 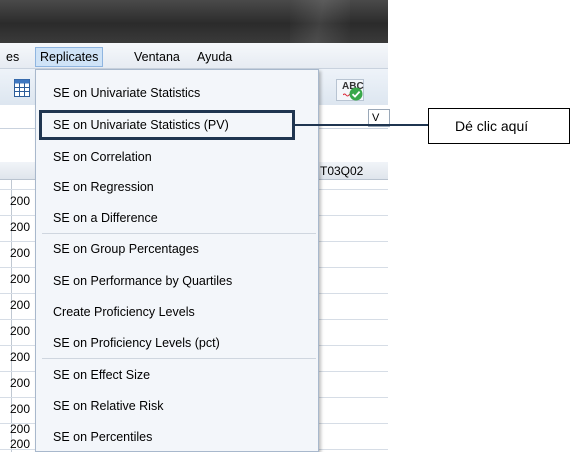 What do you see at coordinates (69, 57) in the screenshot?
I see `menu-item-replicates: Replicates` at bounding box center [69, 57].